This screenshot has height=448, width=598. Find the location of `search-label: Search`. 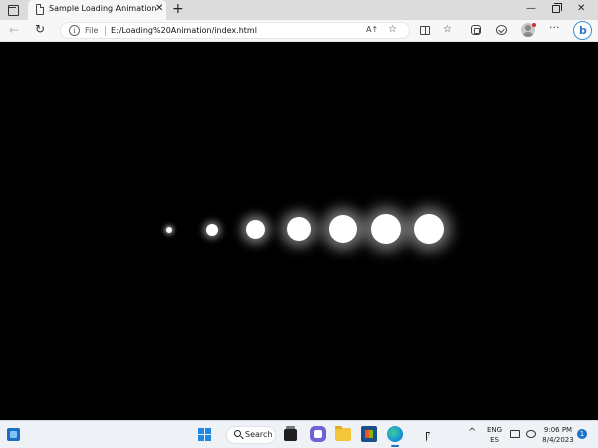

search-label: Search is located at coordinates (259, 434).